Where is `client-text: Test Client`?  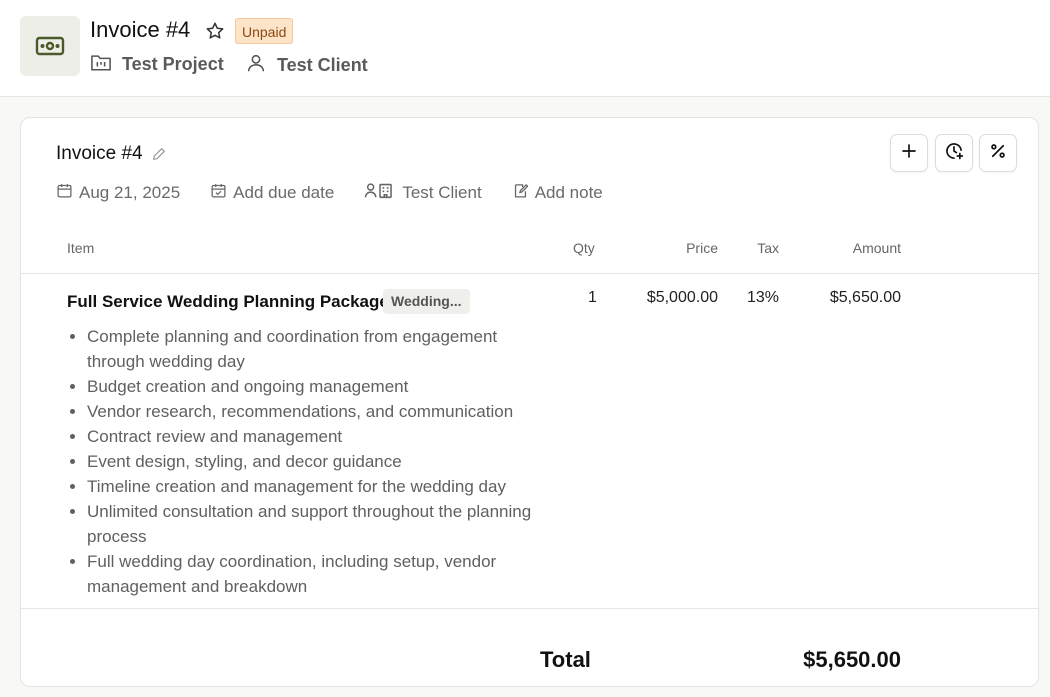 client-text: Test Client is located at coordinates (442, 192).